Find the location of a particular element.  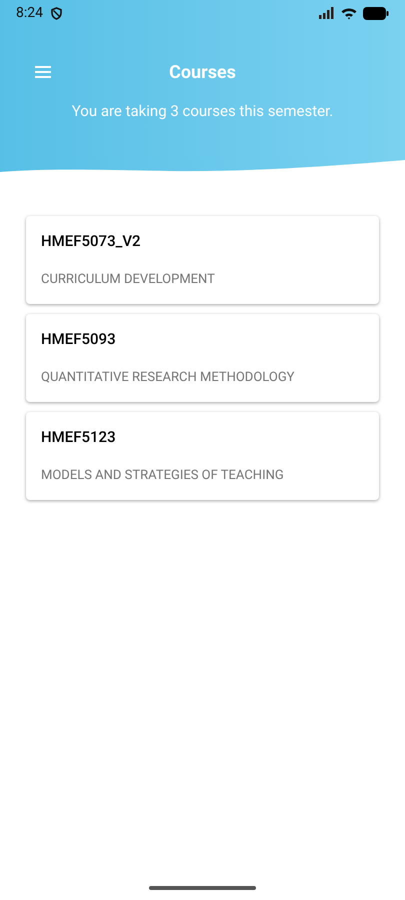

course-name: MODELS AND STRATEGIES OF TEACHING is located at coordinates (163, 476).